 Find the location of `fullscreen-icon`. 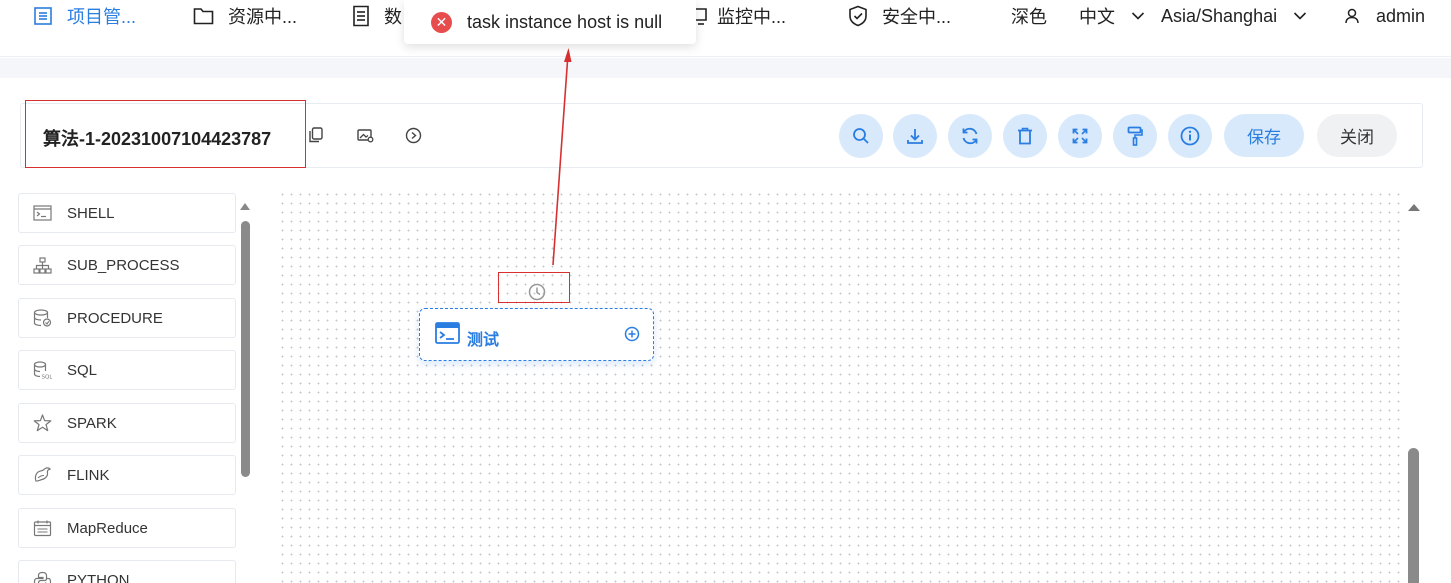

fullscreen-icon is located at coordinates (1080, 136).